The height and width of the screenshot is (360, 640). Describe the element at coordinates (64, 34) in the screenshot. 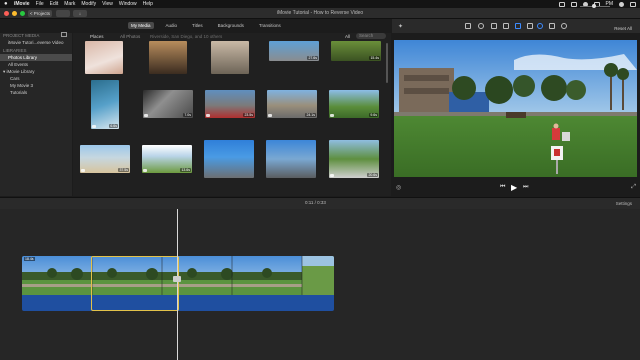

I see `sidebar-toggle-icon` at that location.